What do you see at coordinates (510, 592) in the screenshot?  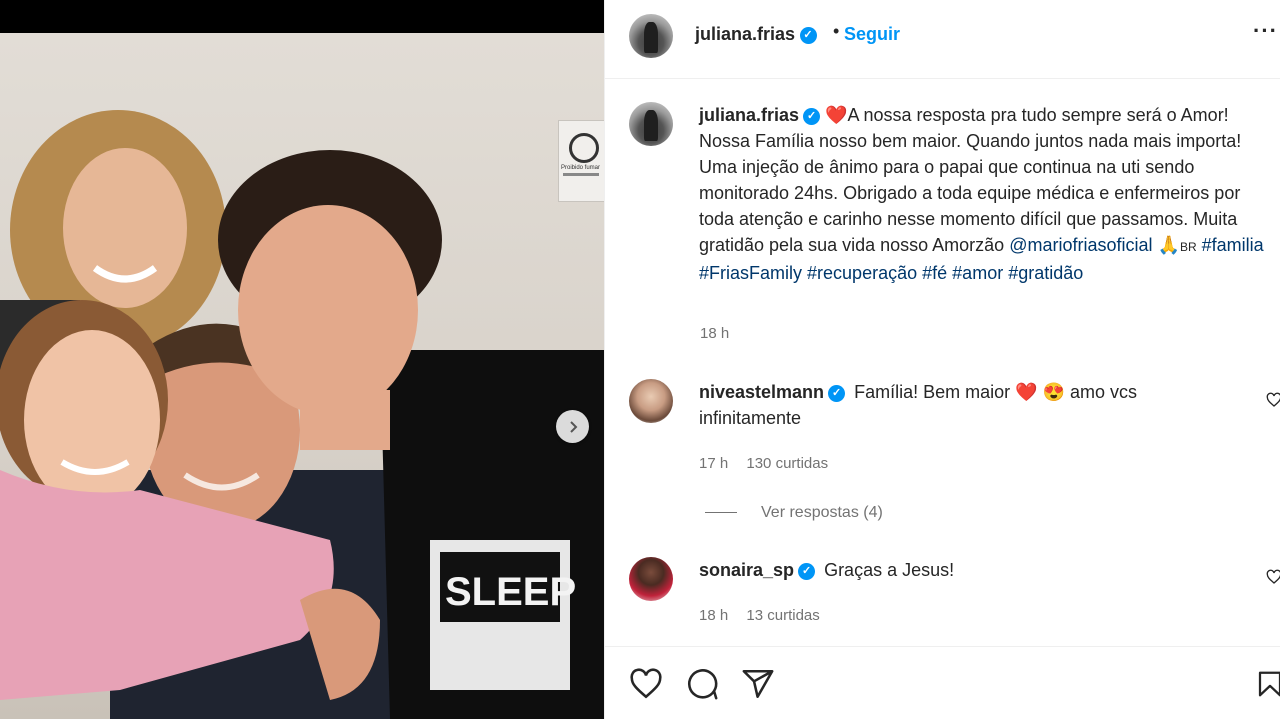 I see `shirt-print: SLEEP` at bounding box center [510, 592].